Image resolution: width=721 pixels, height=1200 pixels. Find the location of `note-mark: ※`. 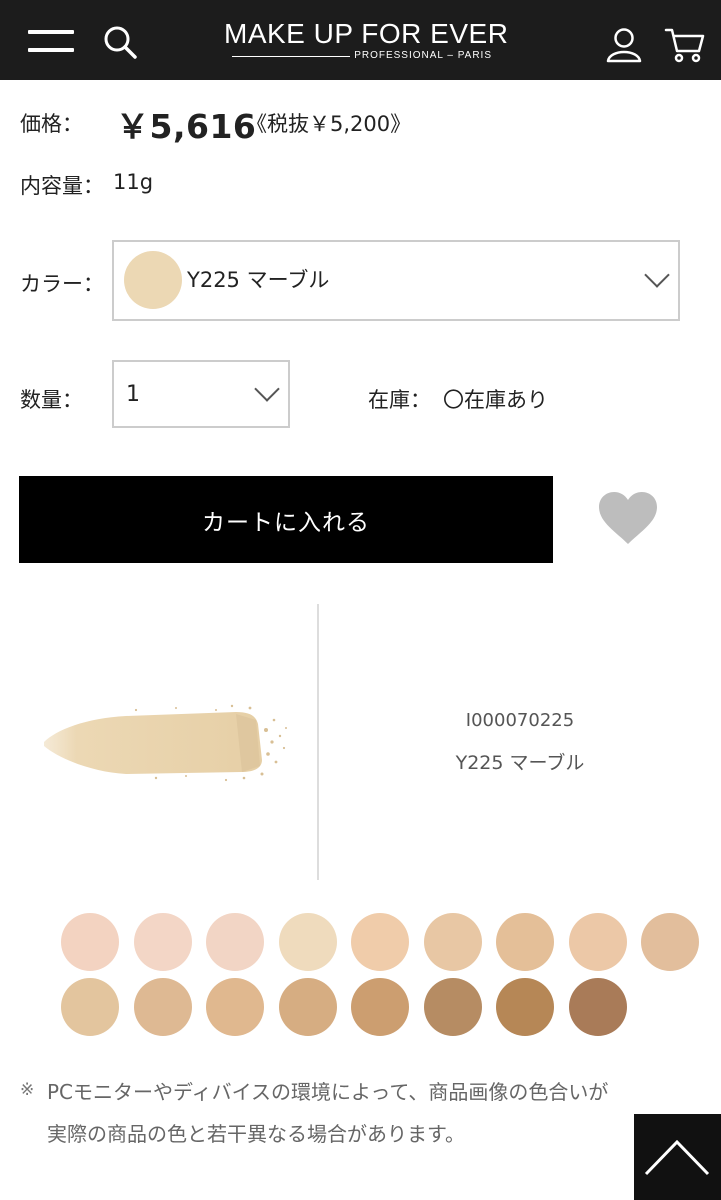

note-mark: ※ is located at coordinates (27, 1090).